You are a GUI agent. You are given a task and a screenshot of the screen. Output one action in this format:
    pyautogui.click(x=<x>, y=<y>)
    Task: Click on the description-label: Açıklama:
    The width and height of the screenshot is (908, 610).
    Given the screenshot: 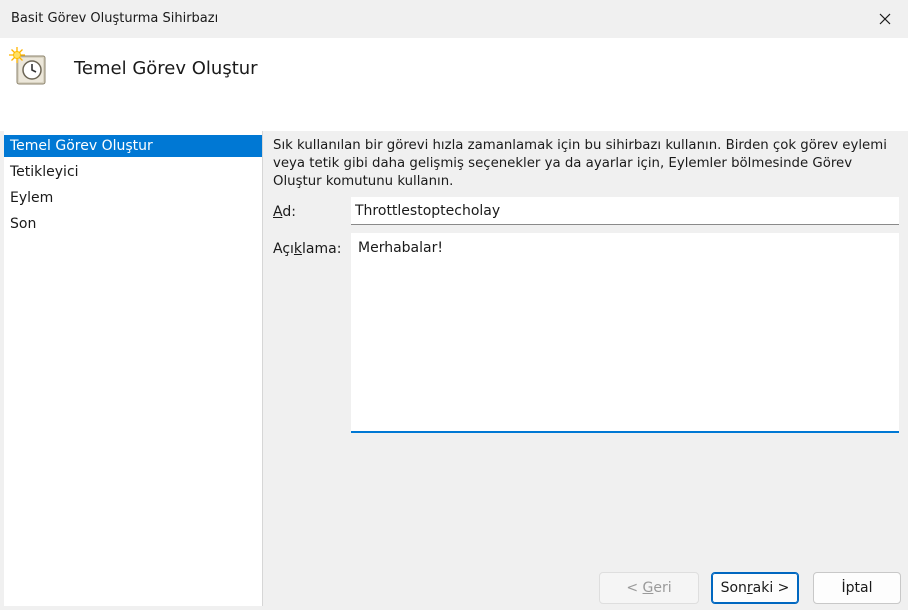 What is the action you would take?
    pyautogui.click(x=307, y=249)
    